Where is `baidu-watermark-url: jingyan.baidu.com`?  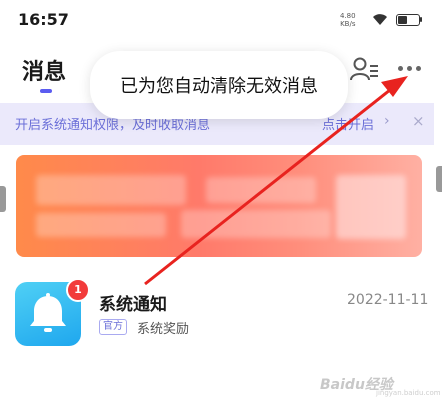
baidu-watermark-url: jingyan.baidu.com is located at coordinates (408, 393).